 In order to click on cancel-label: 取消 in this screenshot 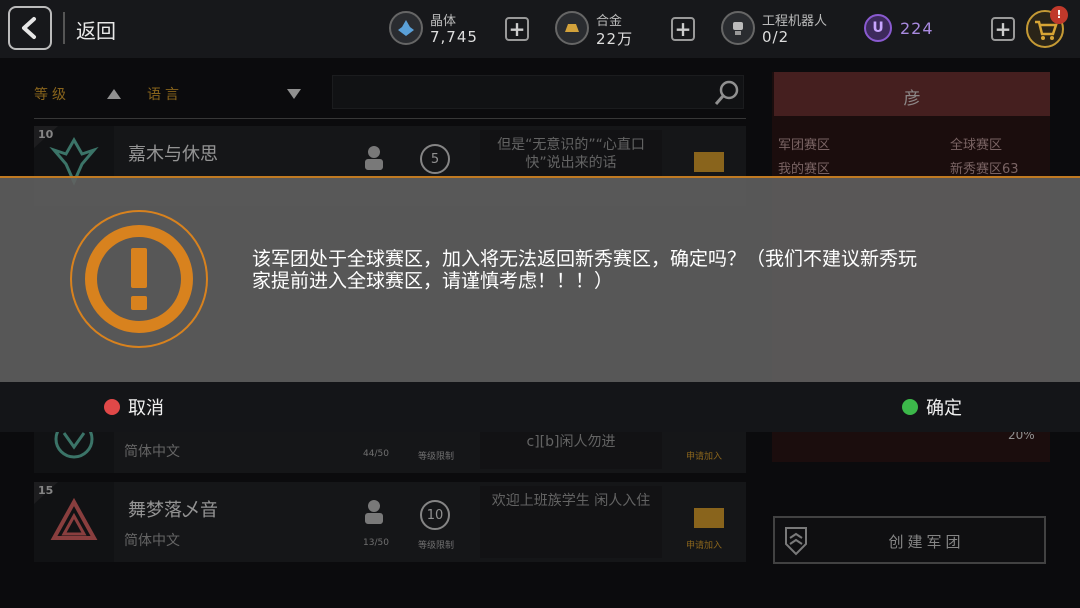, I will do `click(146, 407)`.